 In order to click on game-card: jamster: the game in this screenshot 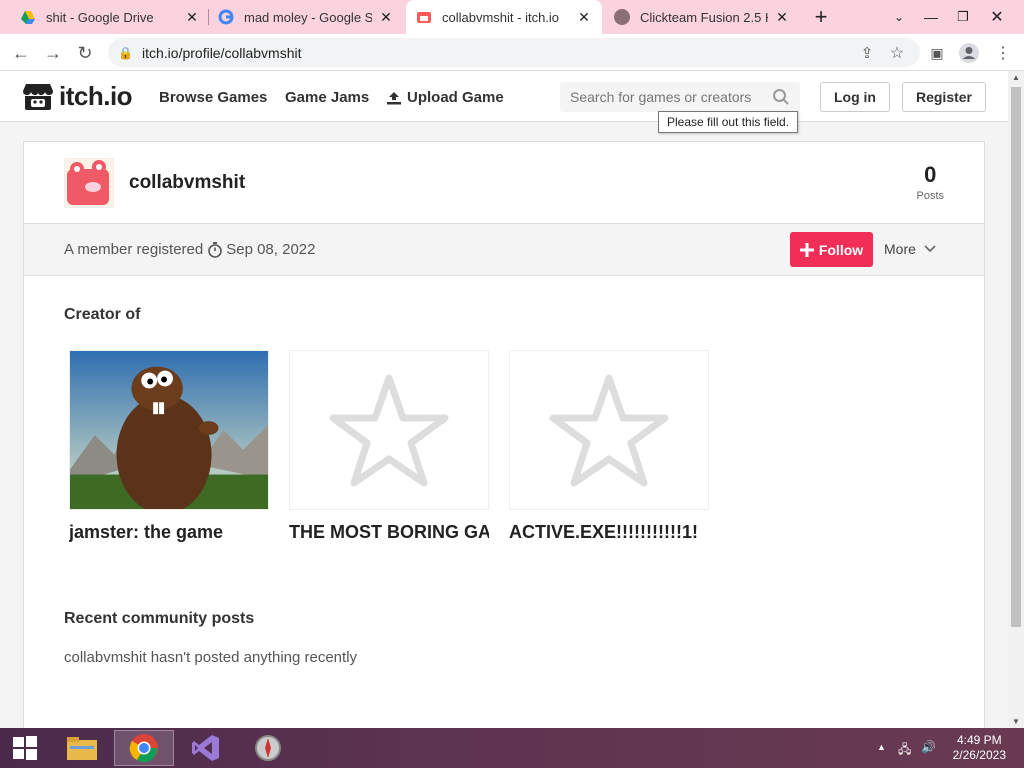, I will do `click(169, 446)`.